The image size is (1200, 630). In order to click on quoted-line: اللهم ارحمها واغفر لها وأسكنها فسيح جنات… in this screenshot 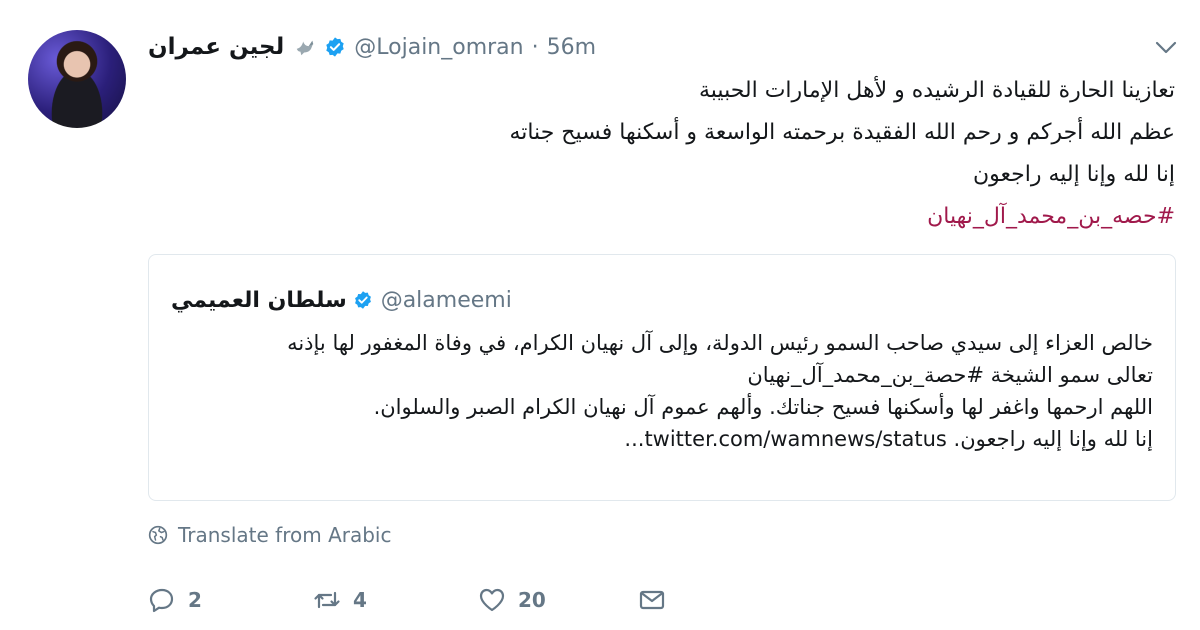, I will do `click(763, 407)`.